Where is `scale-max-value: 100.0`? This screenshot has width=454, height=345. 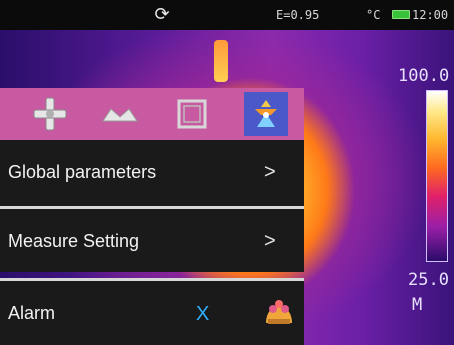
scale-max-value: 100.0 is located at coordinates (424, 76).